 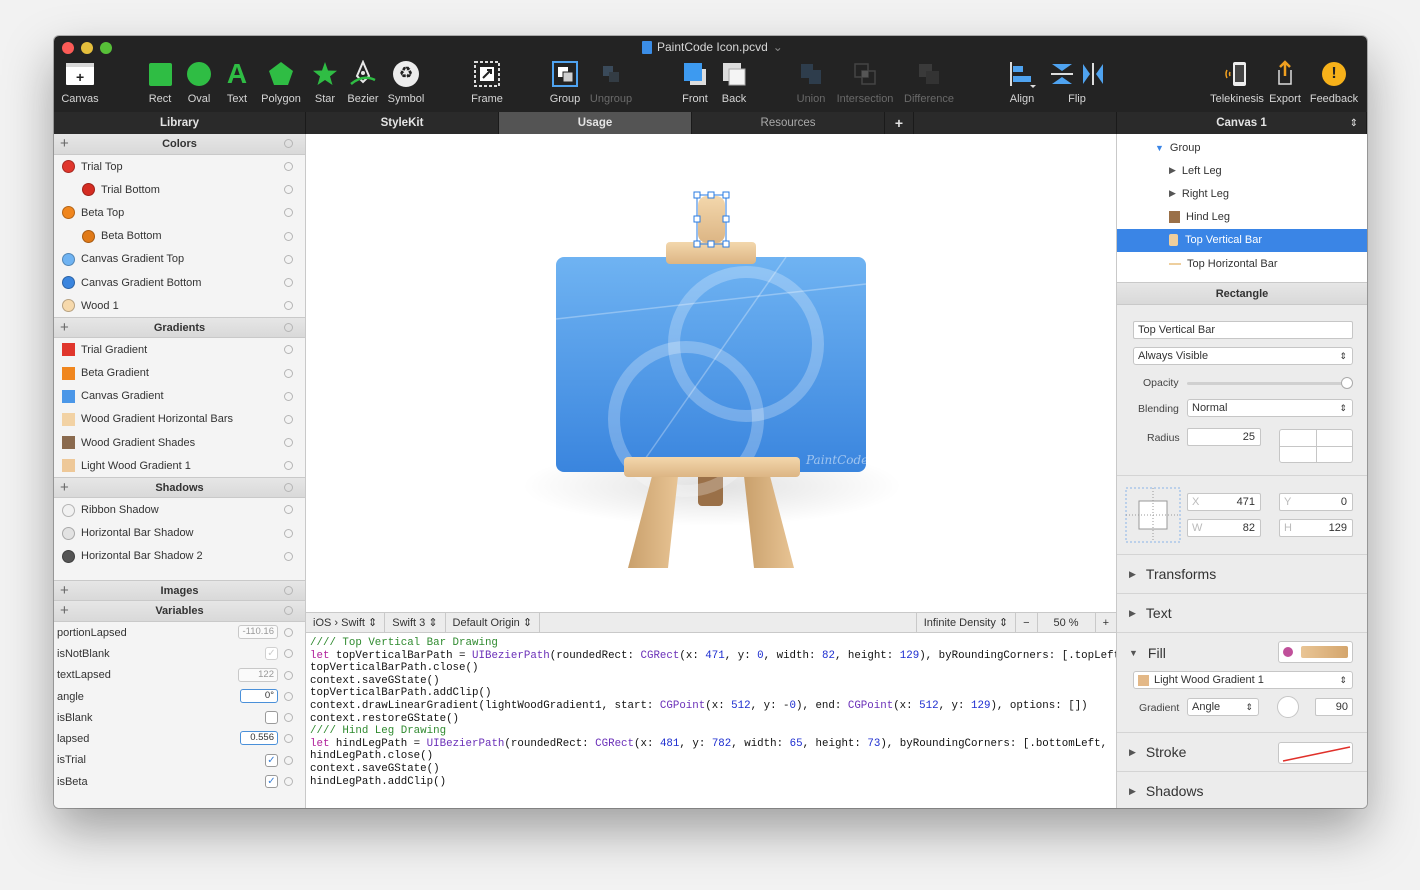 I want to click on origin-select: Default Origin ⇕, so click(x=493, y=622).